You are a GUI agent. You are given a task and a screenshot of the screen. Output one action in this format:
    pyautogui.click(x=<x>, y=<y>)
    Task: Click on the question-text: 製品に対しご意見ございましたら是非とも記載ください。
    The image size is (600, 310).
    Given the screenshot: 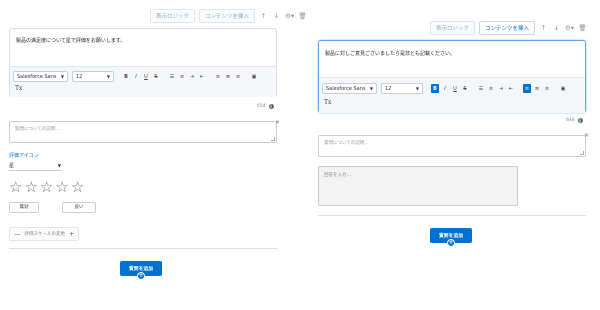 What is the action you would take?
    pyautogui.click(x=390, y=53)
    